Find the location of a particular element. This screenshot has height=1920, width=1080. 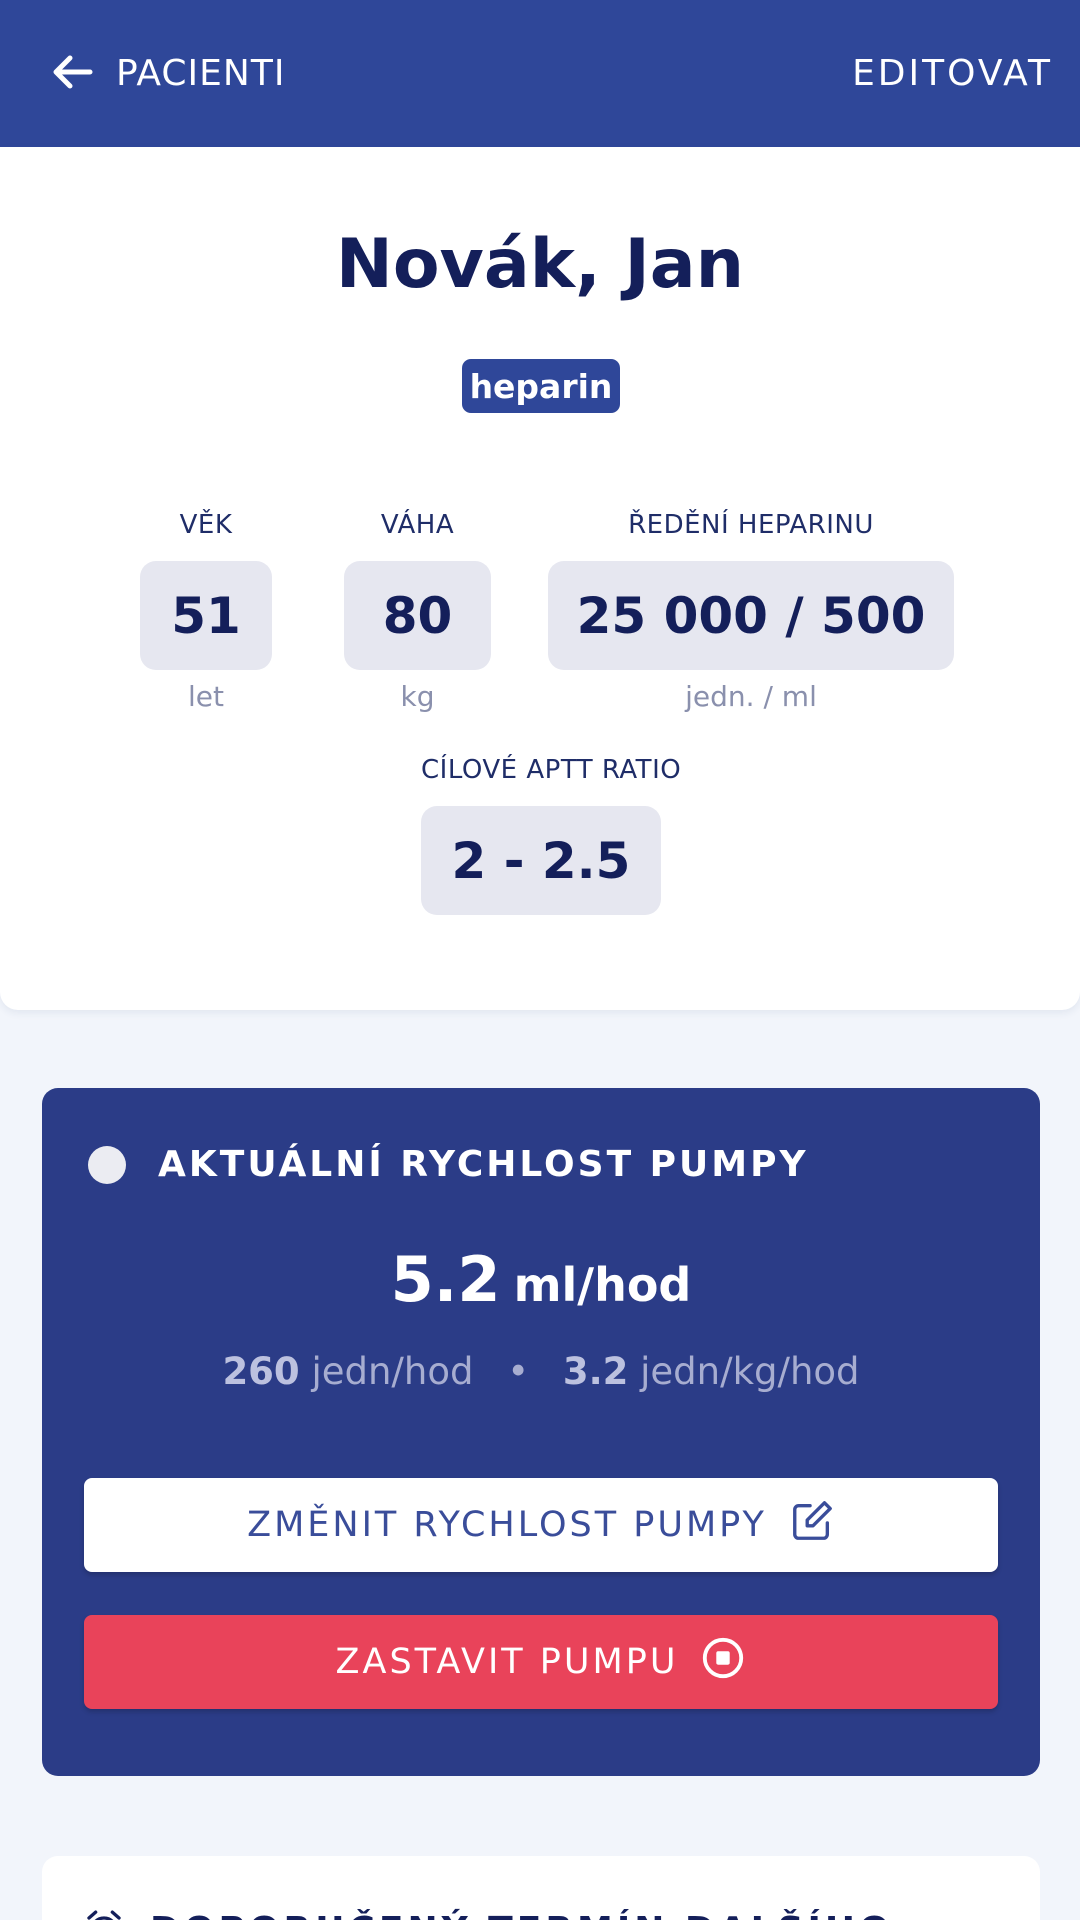

next-check-title: DOPORUČENÝ TERMÍN DALŠÍHO is located at coordinates (522, 1915).